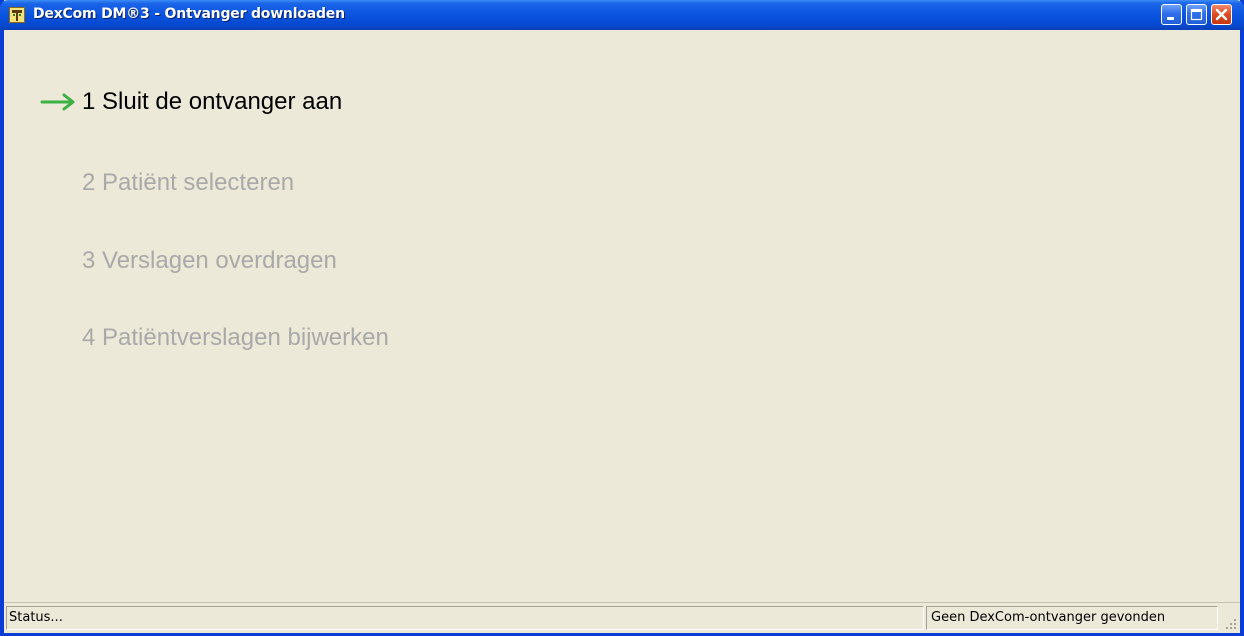 The width and height of the screenshot is (1244, 636). I want to click on wizard-step-1: 1 Sluit de ontvanger aan, so click(212, 101).